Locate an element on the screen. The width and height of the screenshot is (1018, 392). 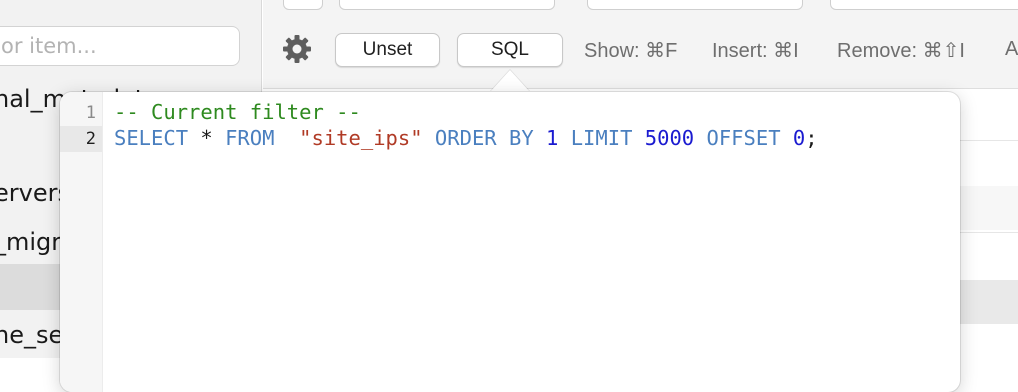
sql-keyword-select: SELECT is located at coordinates (151, 138).